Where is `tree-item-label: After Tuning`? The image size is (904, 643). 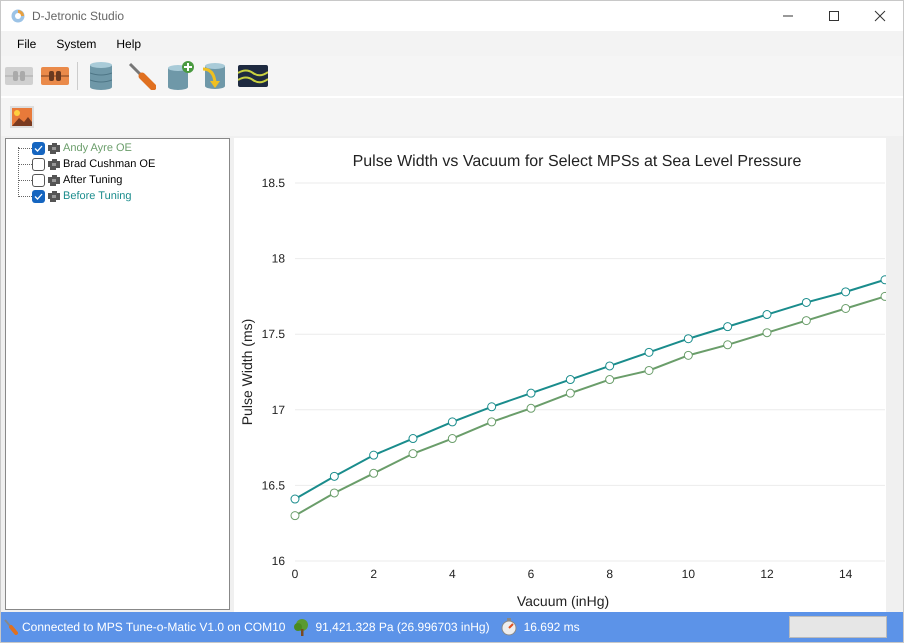 tree-item-label: After Tuning is located at coordinates (92, 180).